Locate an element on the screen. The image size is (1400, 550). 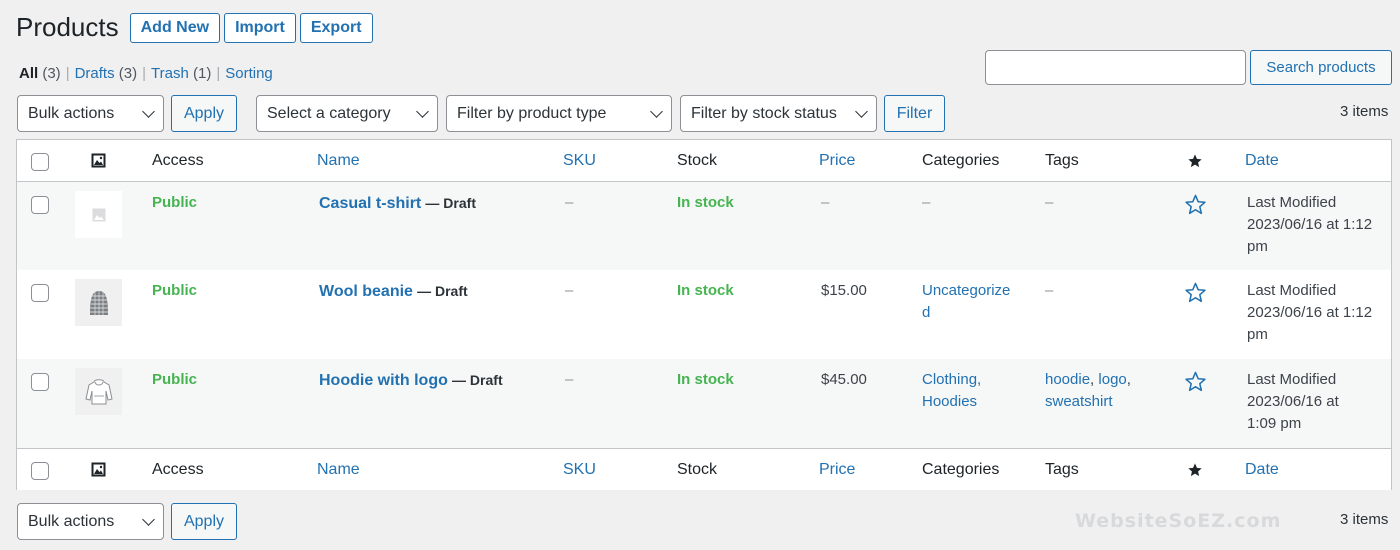
search-box: Search products is located at coordinates (1188, 67).